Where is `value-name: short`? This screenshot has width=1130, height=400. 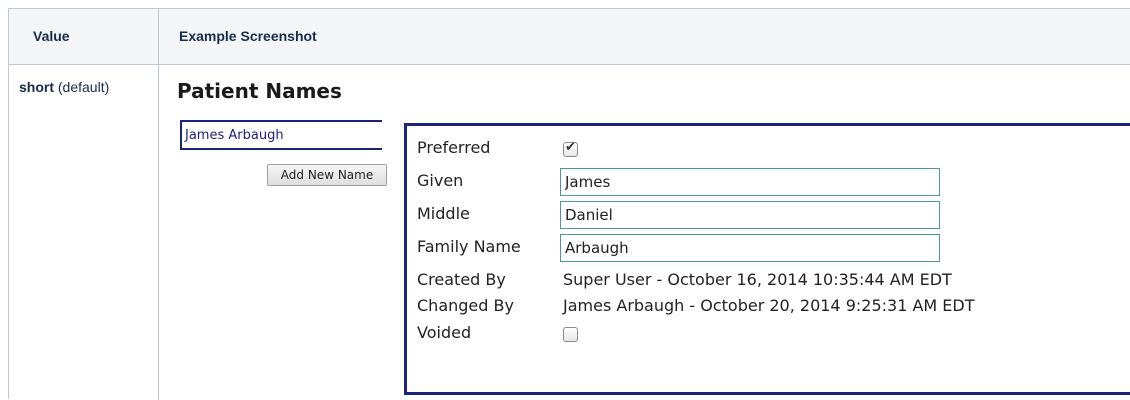 value-name: short is located at coordinates (36, 87).